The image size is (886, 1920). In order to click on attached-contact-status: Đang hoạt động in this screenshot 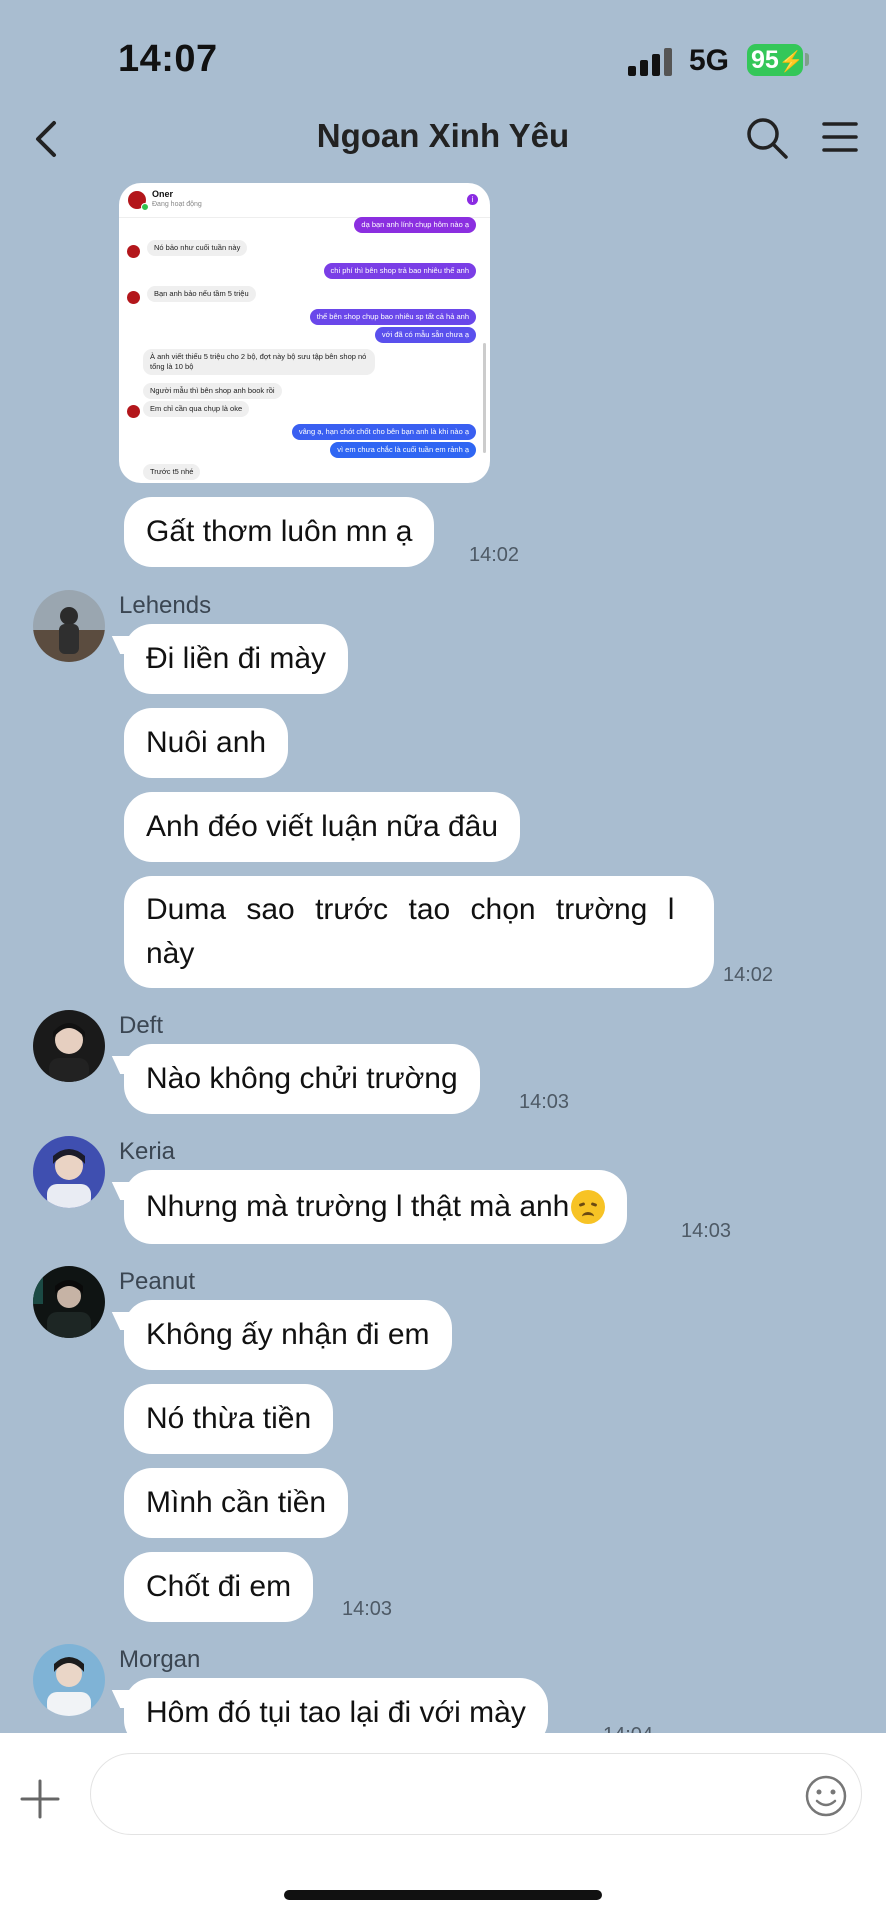, I will do `click(177, 204)`.